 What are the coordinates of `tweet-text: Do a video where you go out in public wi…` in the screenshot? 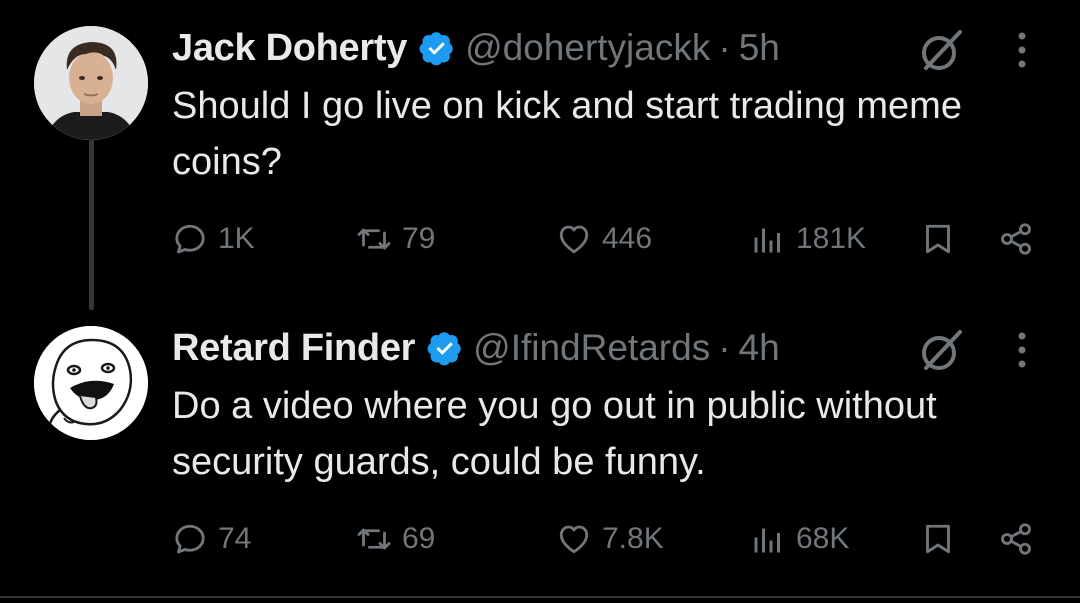 It's located at (554, 434).